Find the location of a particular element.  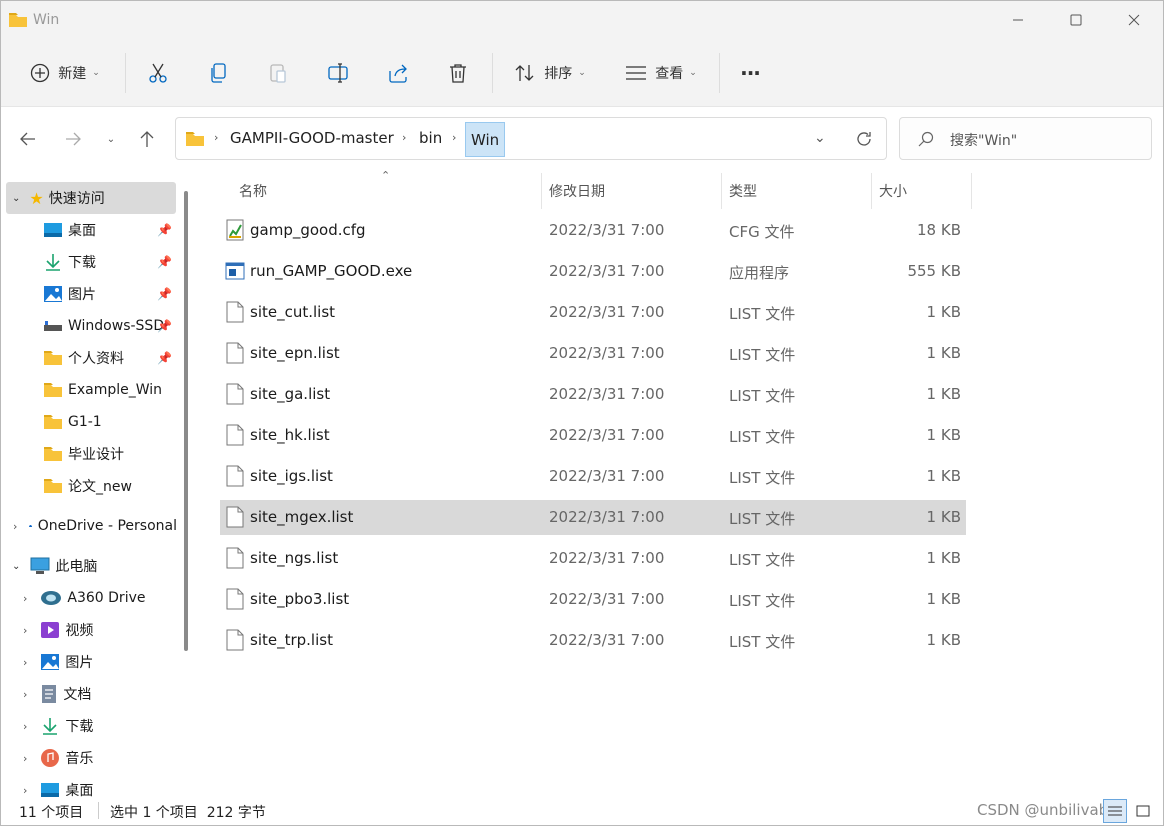

maximize-icon is located at coordinates (1076, 20).